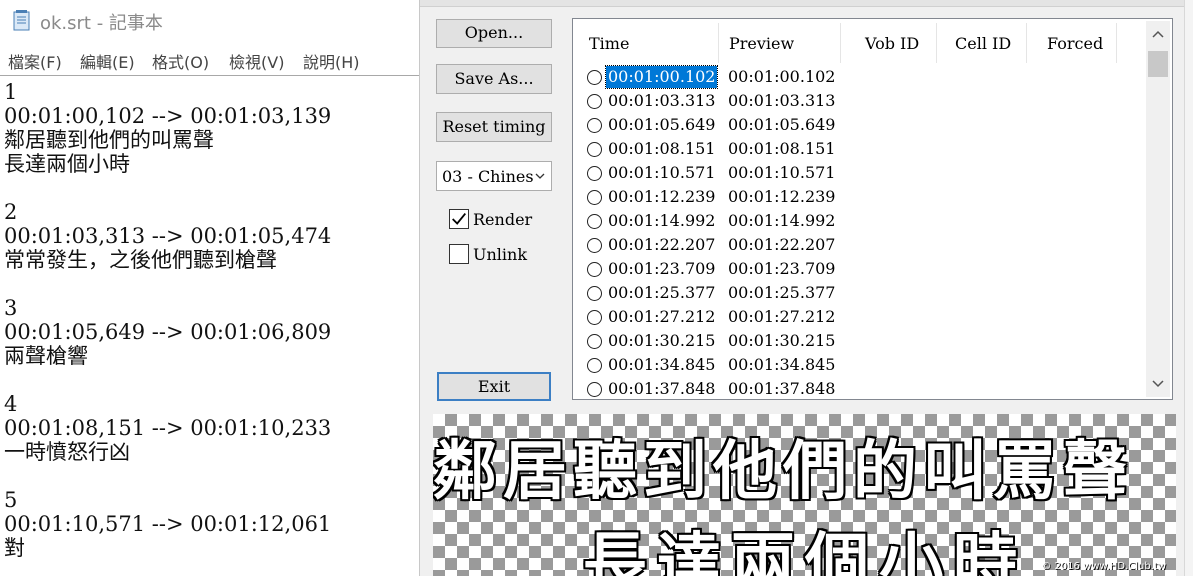 The width and height of the screenshot is (1193, 576). What do you see at coordinates (782, 148) in the screenshot?
I see `row-preview: 00:01:08.151` at bounding box center [782, 148].